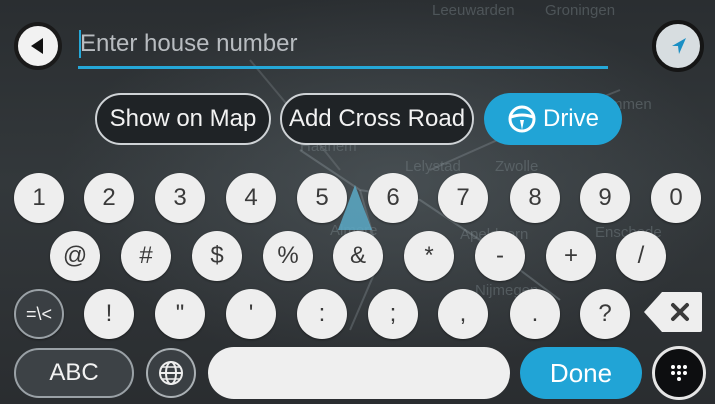  I want to click on key-label: ,, so click(463, 313).